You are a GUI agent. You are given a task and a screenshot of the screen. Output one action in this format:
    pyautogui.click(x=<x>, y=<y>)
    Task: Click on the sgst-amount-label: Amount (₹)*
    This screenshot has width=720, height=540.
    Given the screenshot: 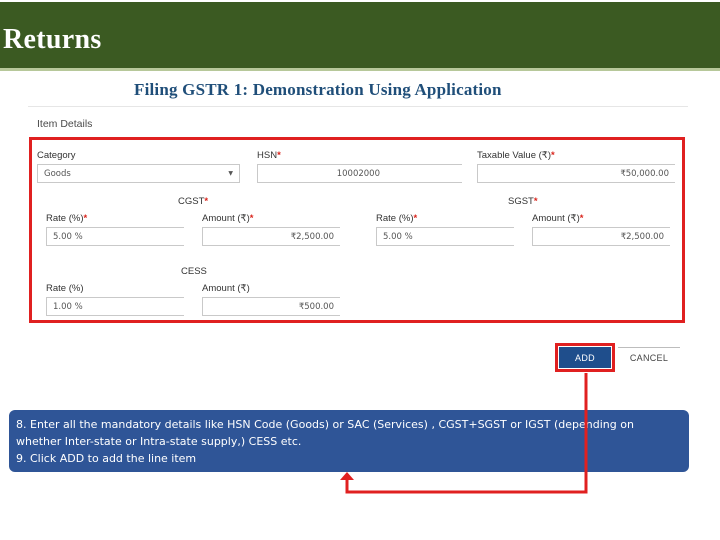 What is the action you would take?
    pyautogui.click(x=558, y=218)
    